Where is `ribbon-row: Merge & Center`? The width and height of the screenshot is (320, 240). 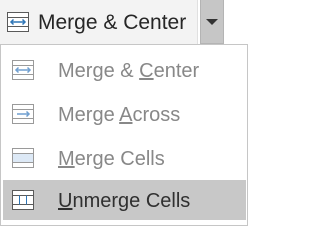
ribbon-row: Merge & Center is located at coordinates (125, 22).